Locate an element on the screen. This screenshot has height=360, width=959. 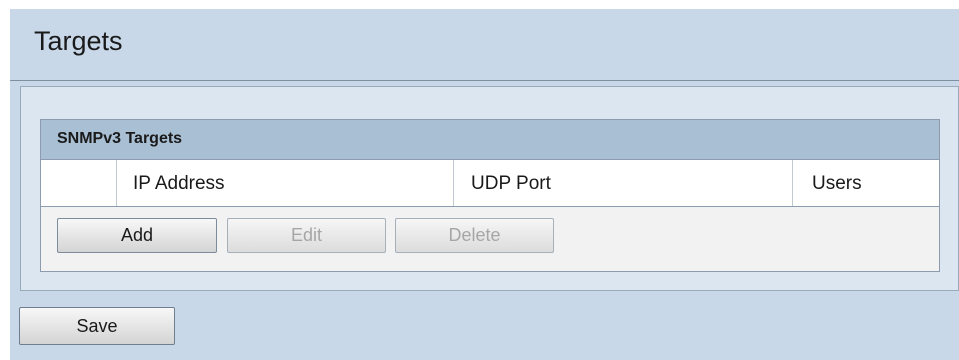
table-title: SNMPv3 Targets is located at coordinates (120, 138).